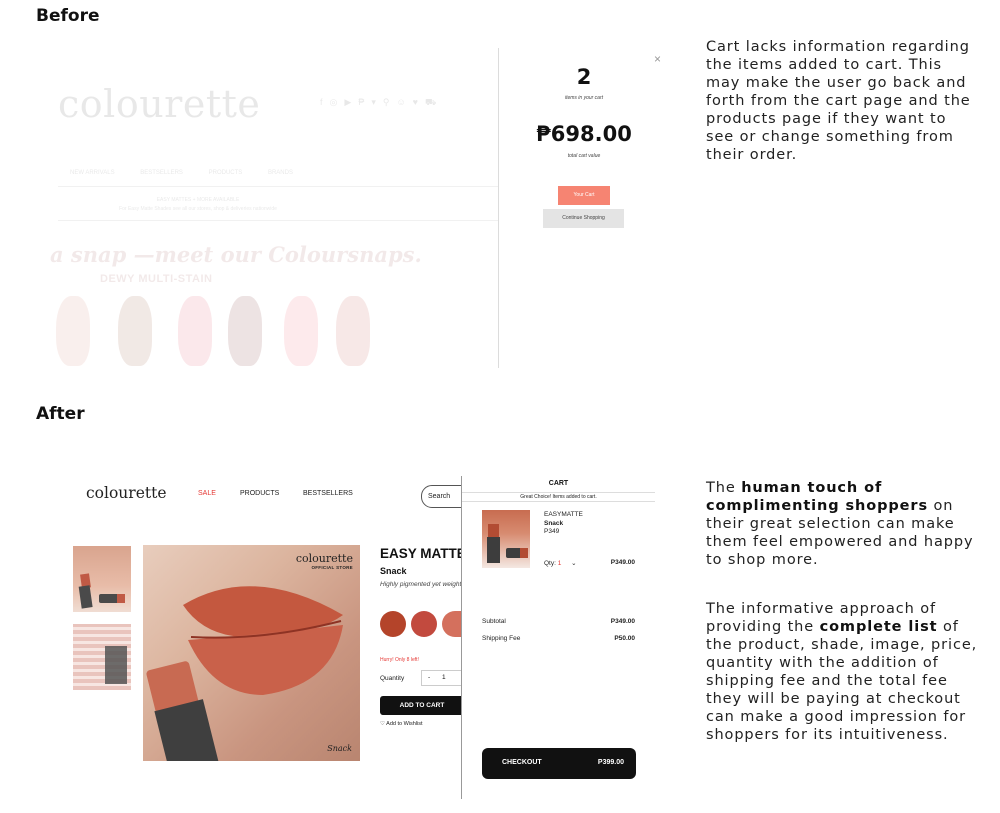  I want to click on hero-brand-sub: OFFICIAL STORE, so click(332, 567).